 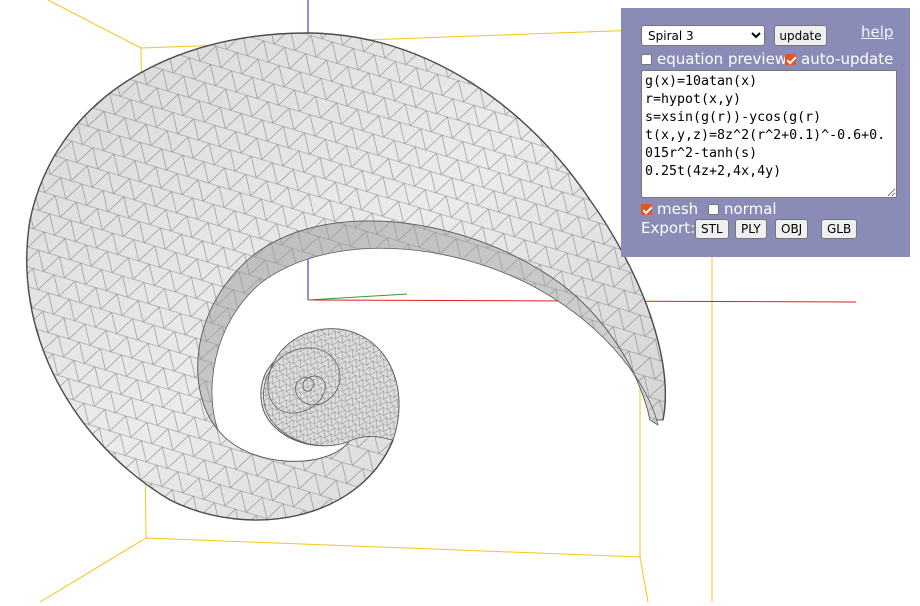 I want to click on export-ply-button: PLY, so click(x=751, y=229).